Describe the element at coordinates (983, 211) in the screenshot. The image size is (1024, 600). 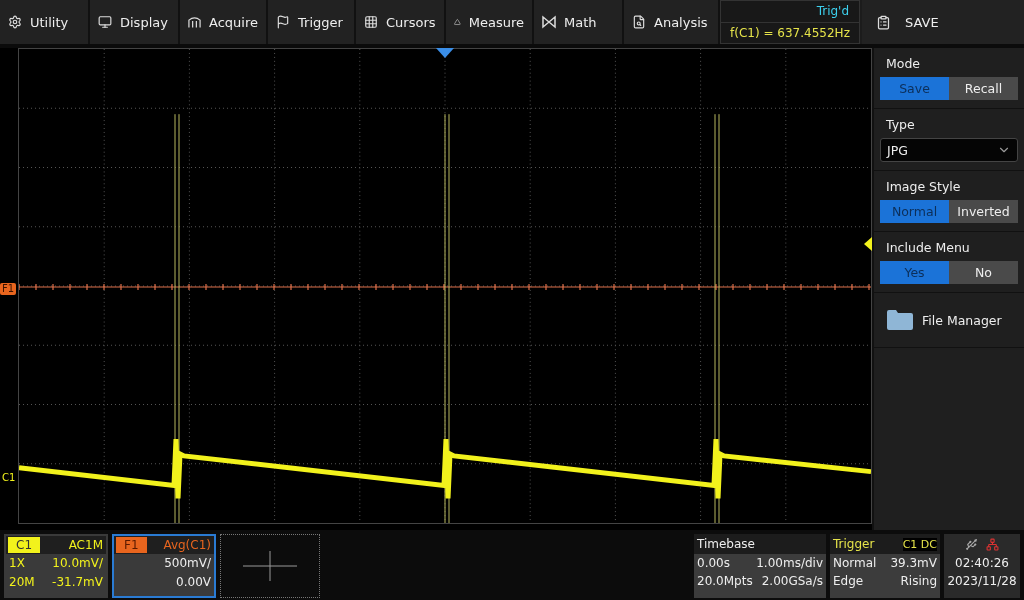
I see `option-button: Inverted` at that location.